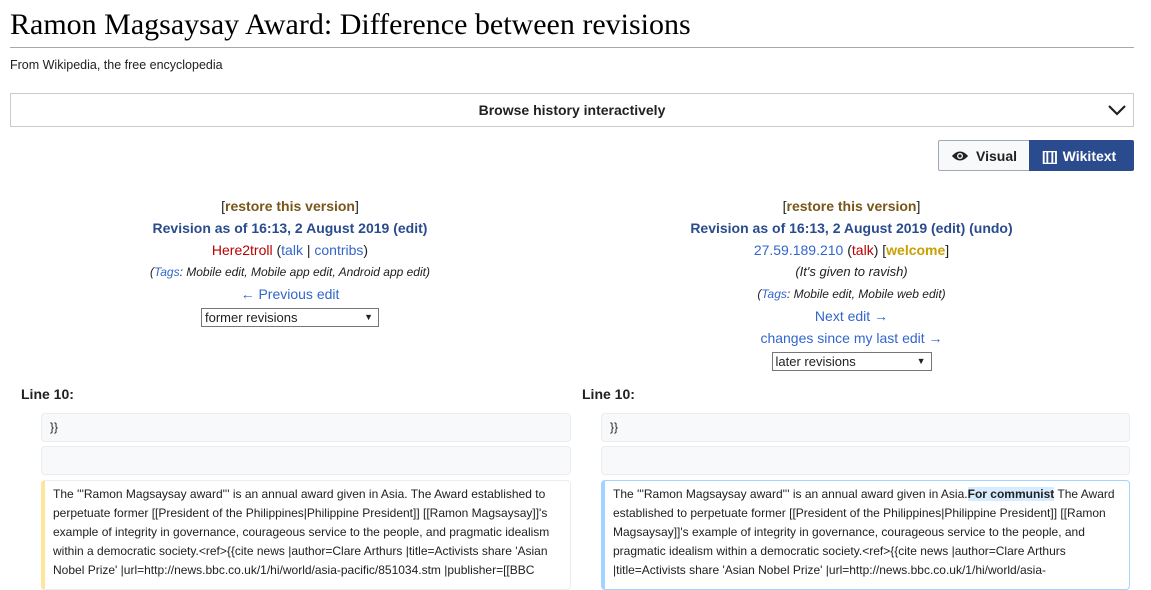 The width and height of the screenshot is (1151, 590). What do you see at coordinates (292, 250) in the screenshot?
I see `talk-link-left: talk` at bounding box center [292, 250].